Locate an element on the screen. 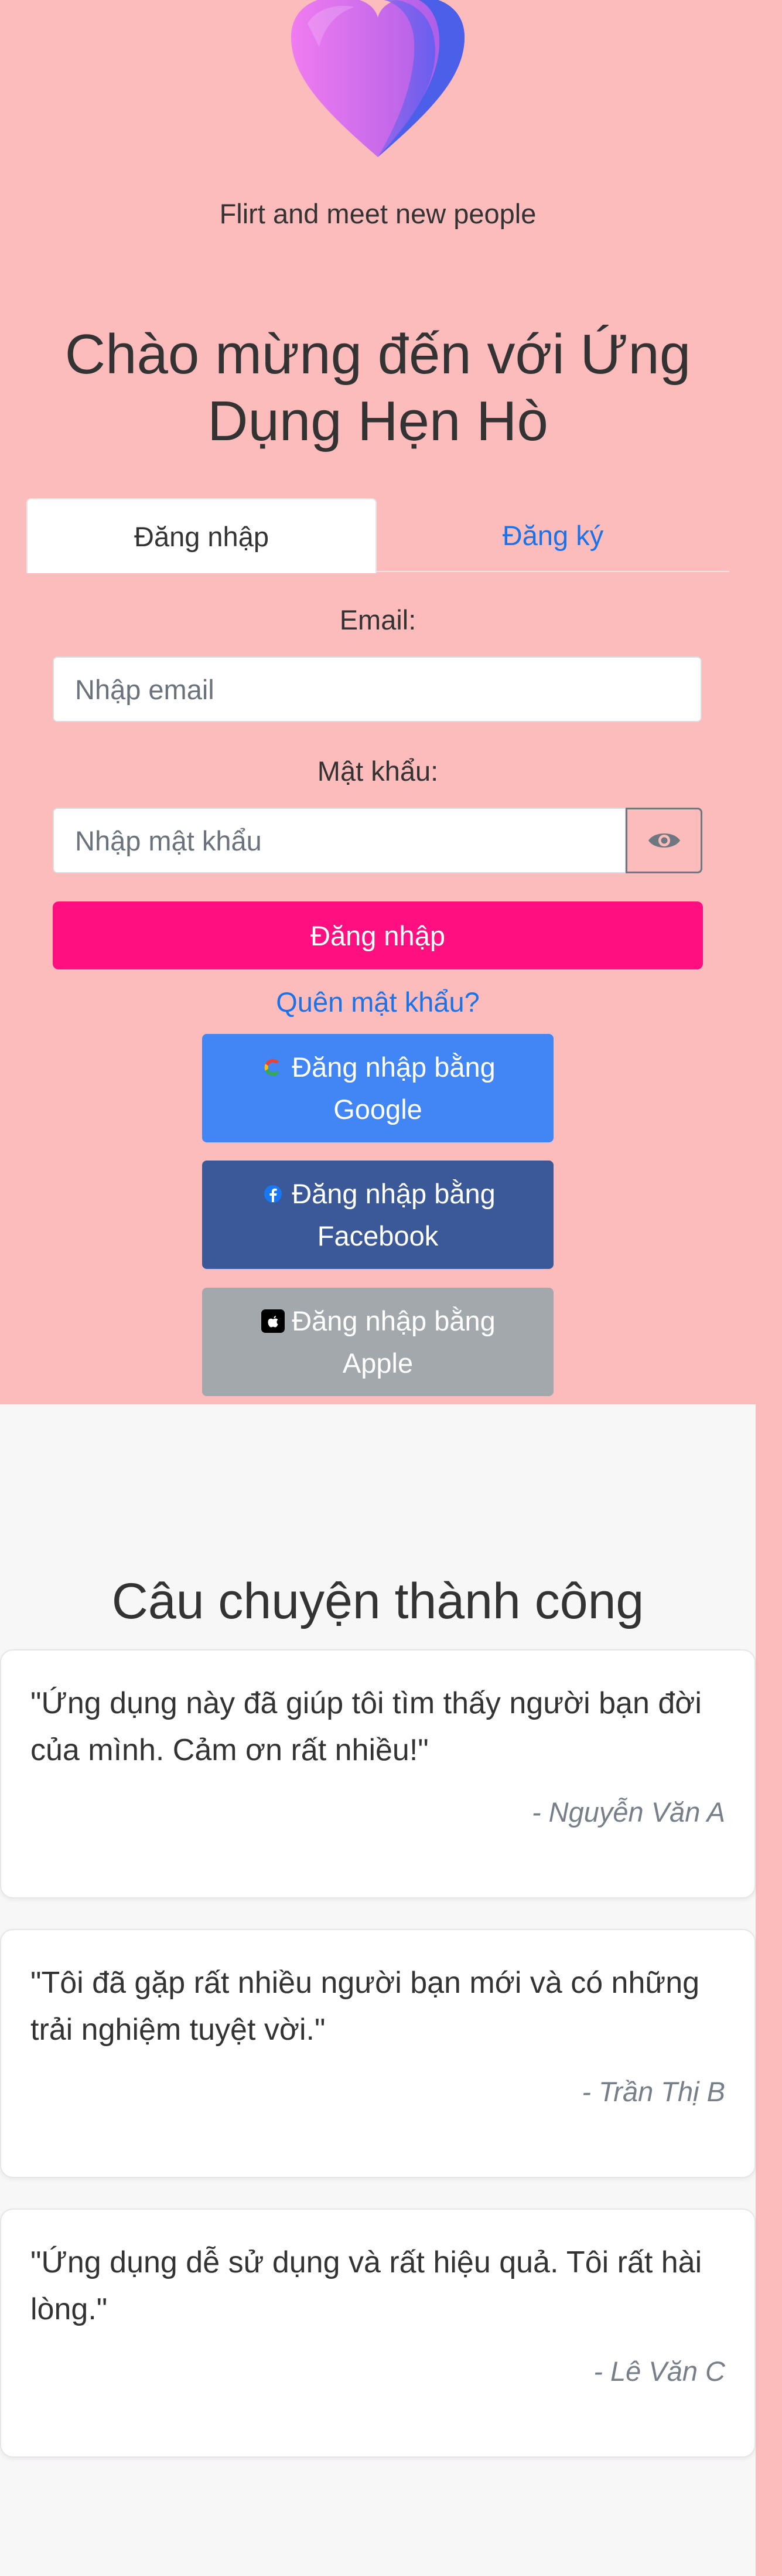 This screenshot has width=782, height=2576. facebook-button-label-1: Đăng nhập bằng is located at coordinates (394, 1193).